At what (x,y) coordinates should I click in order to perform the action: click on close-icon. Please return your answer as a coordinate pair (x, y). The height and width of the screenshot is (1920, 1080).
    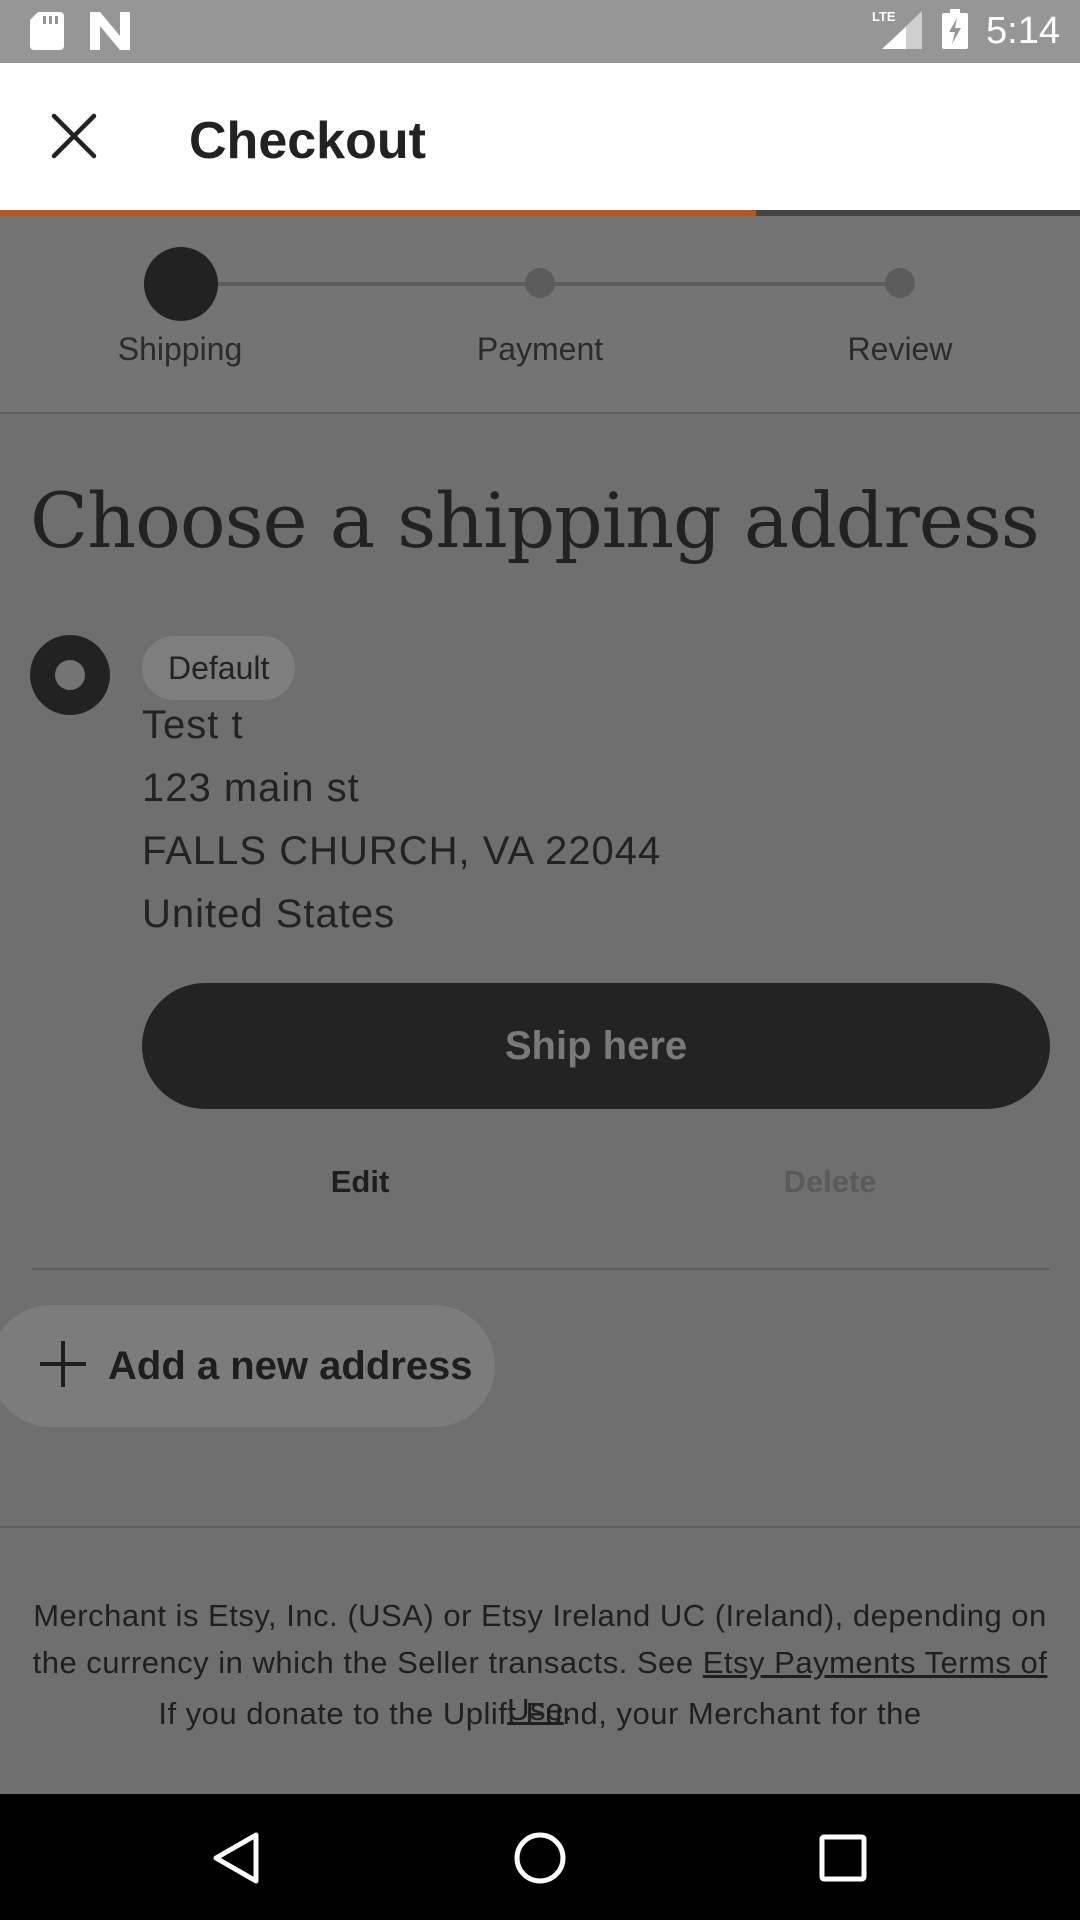
    Looking at the image, I should click on (74, 138).